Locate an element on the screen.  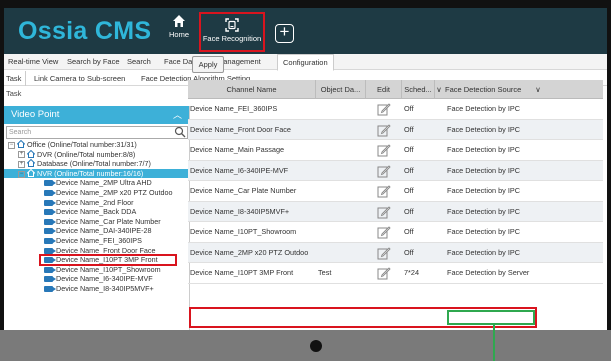
tree-device: Device Name_I10PT_Showroom is located at coordinates (96, 269).